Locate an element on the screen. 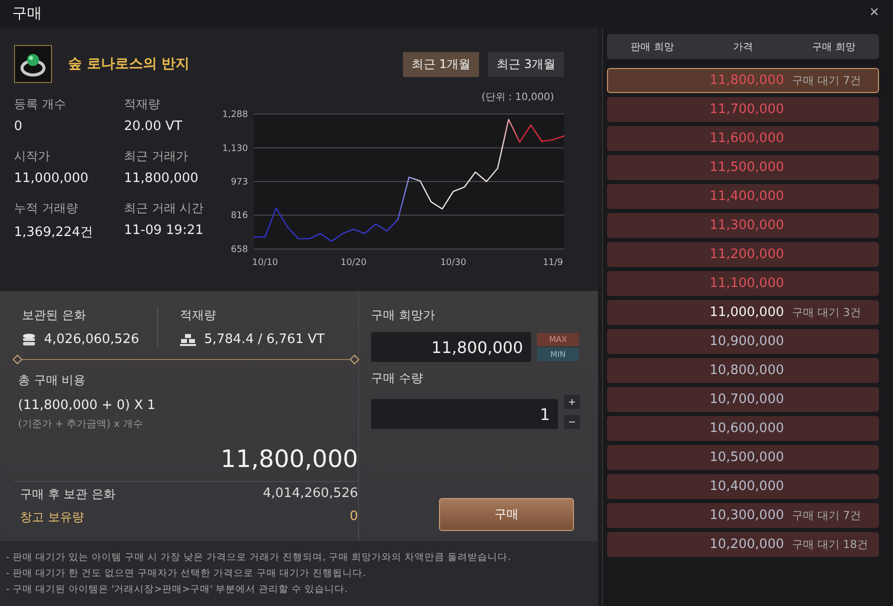  quantity-field: 1 is located at coordinates (464, 414).